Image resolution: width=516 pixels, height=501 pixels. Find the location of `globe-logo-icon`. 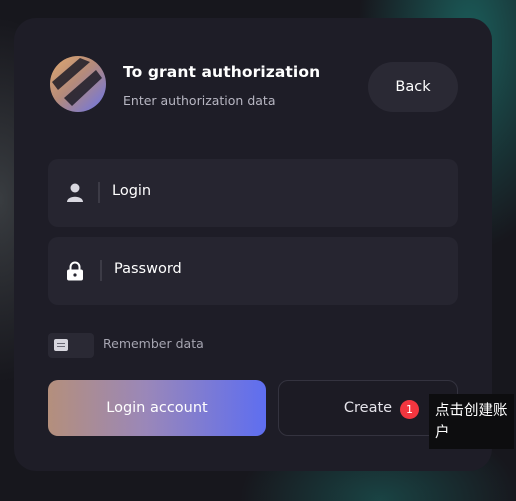

globe-logo-icon is located at coordinates (78, 84).